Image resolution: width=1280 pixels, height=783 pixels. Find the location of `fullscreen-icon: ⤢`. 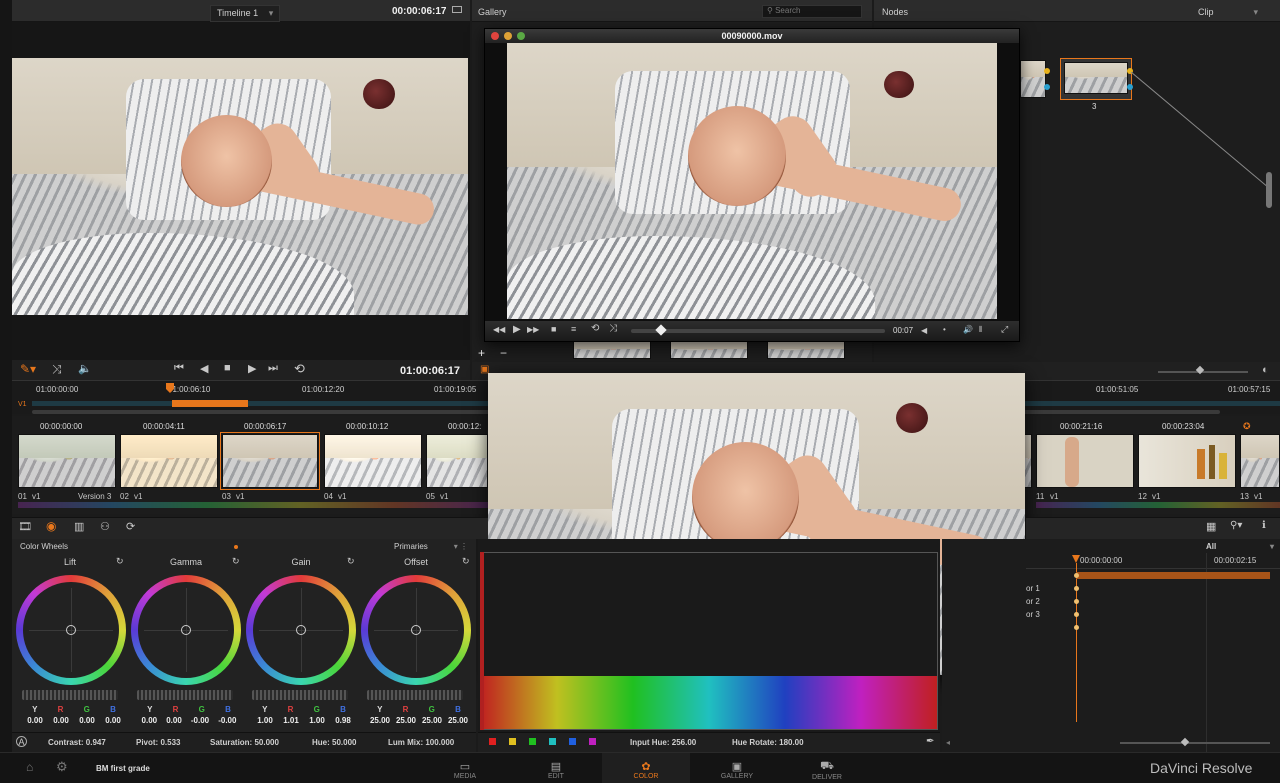

fullscreen-icon: ⤢ is located at coordinates (1004, 329).